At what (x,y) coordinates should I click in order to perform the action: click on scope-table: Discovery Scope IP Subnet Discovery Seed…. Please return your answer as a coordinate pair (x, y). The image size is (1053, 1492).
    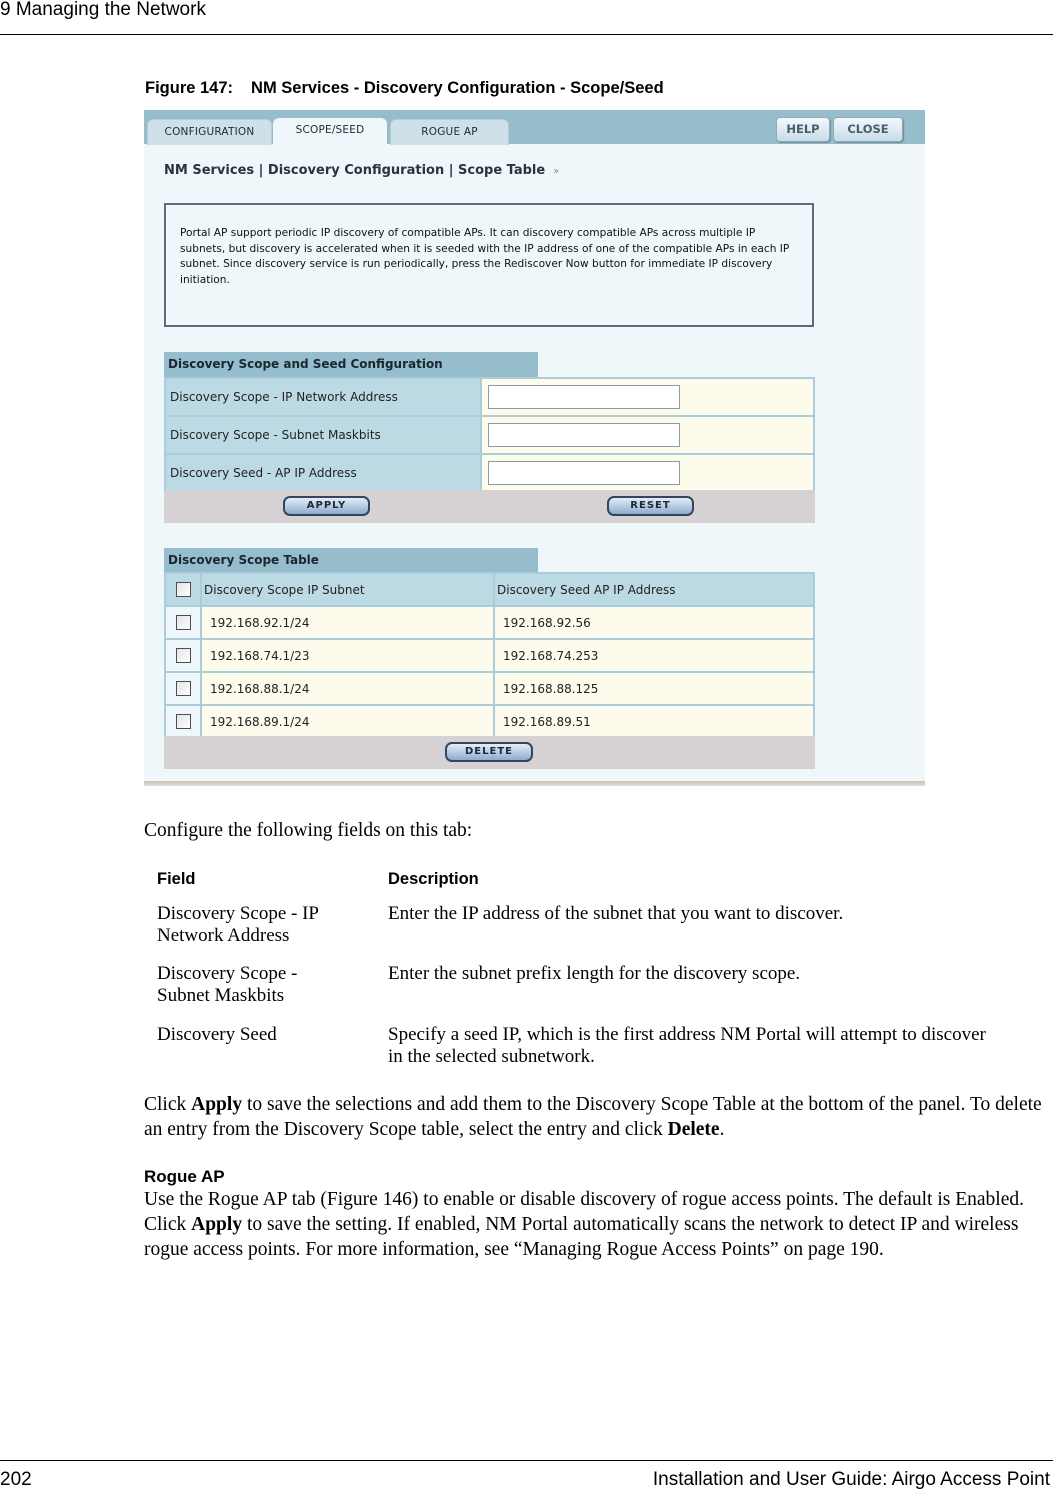
    Looking at the image, I should click on (489, 655).